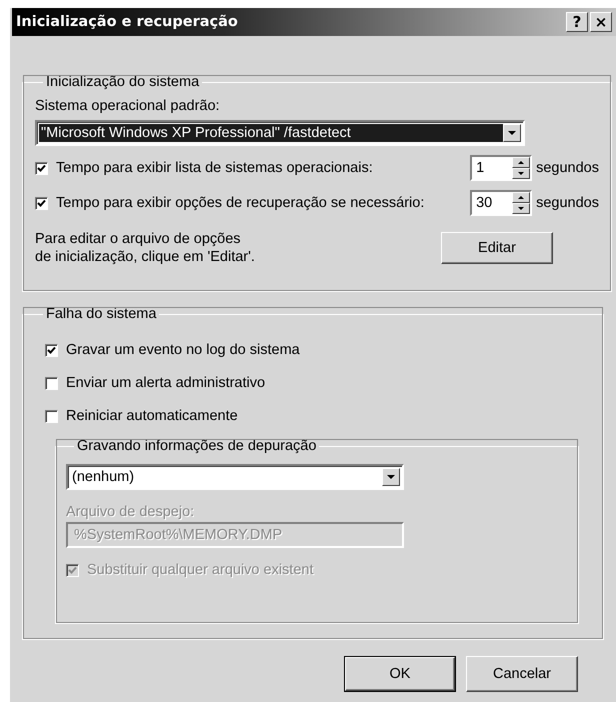 The width and height of the screenshot is (616, 702). What do you see at coordinates (166, 383) in the screenshot?
I see `checkbox-label: Enviar um alerta administrativo` at bounding box center [166, 383].